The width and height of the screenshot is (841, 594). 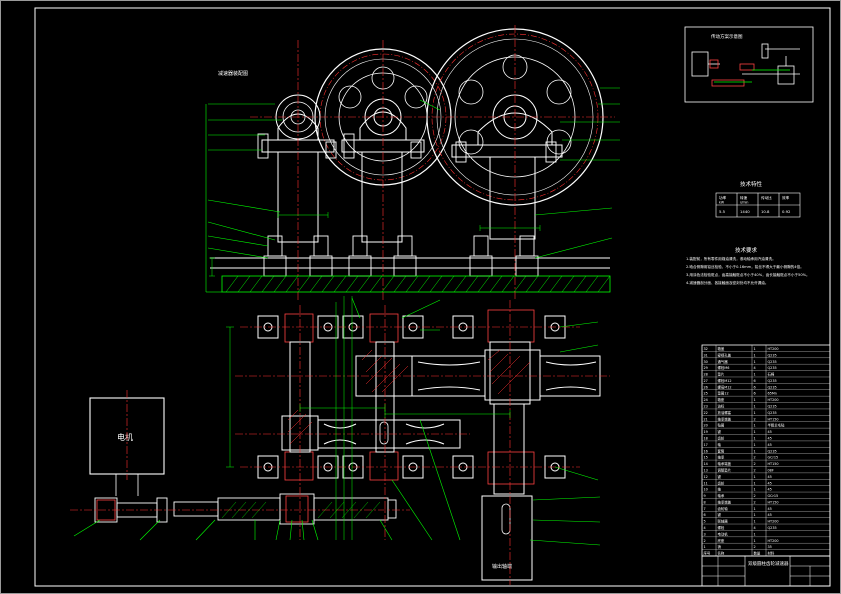 I want to click on bom-cell: 20, so click(x=706, y=426).